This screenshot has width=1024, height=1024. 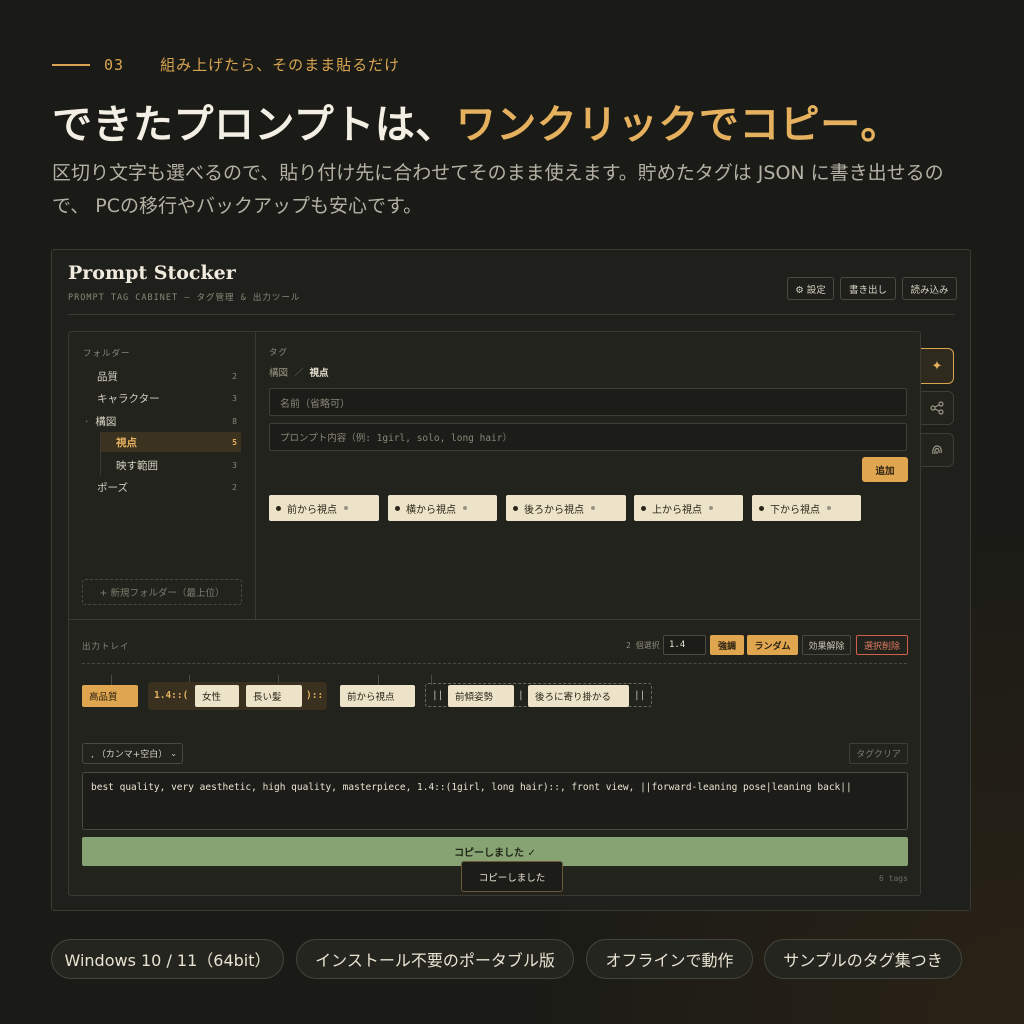 I want to click on headline: できたプロンプトは、ワンクリックでコピー。, so click(x=476, y=121).